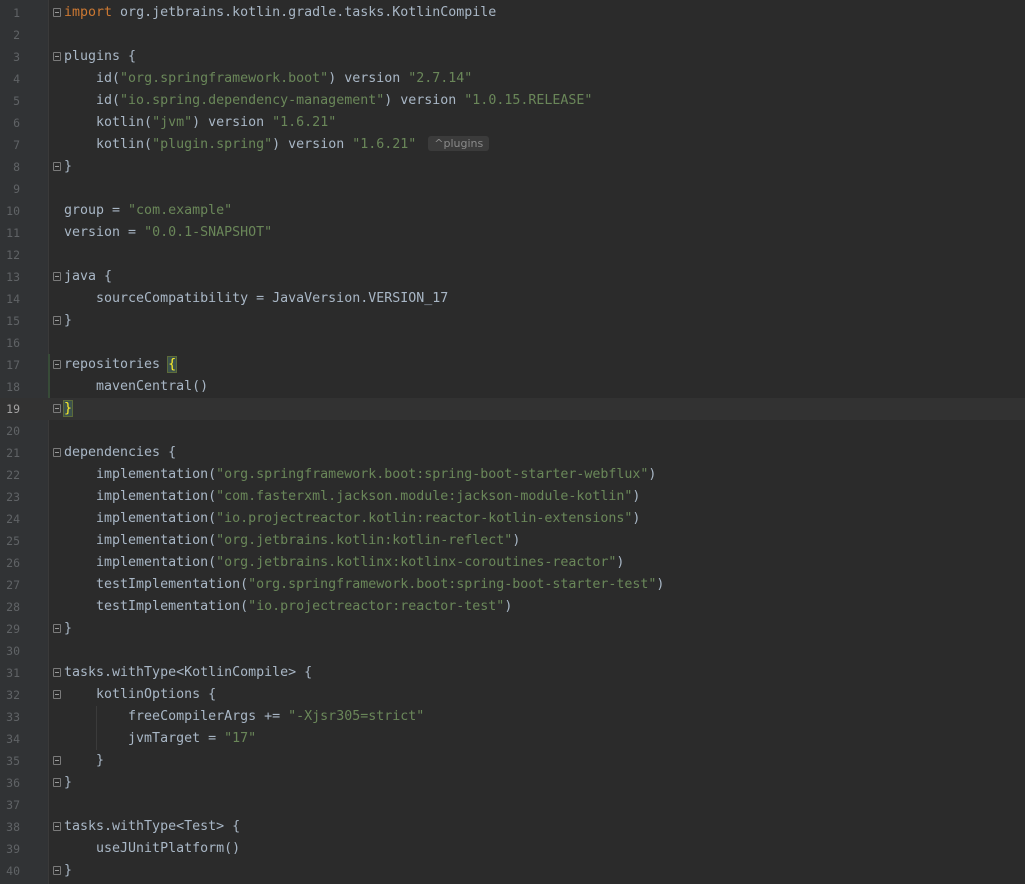 This screenshot has height=884, width=1025. I want to click on code-text: dependencies {, so click(120, 453).